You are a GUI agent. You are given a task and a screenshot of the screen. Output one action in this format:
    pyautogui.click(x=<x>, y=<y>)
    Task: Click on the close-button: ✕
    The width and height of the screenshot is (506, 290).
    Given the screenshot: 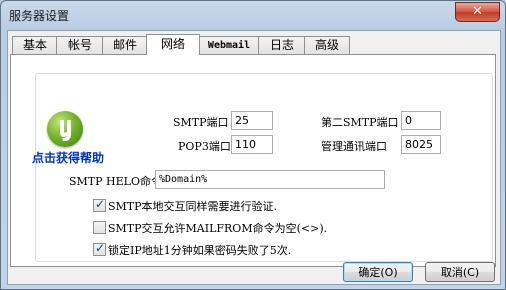 What is the action you would take?
    pyautogui.click(x=477, y=12)
    